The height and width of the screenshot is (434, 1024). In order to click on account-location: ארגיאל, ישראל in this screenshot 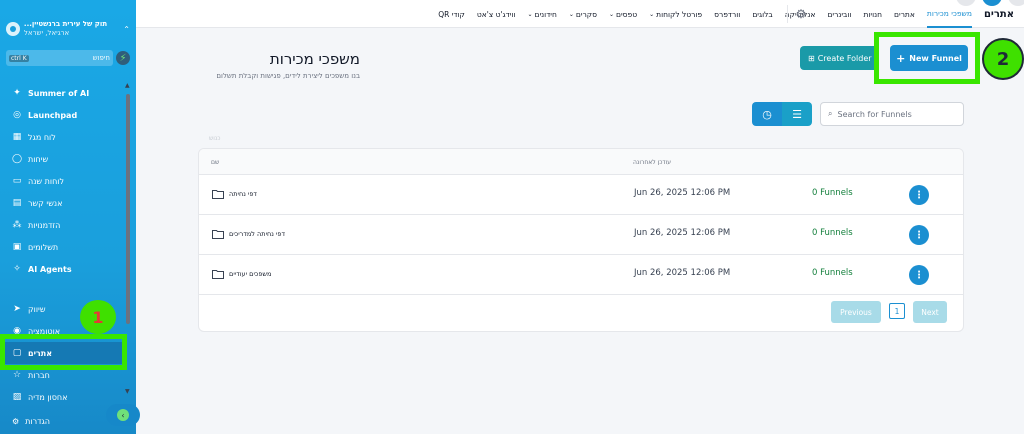, I will do `click(46, 33)`.